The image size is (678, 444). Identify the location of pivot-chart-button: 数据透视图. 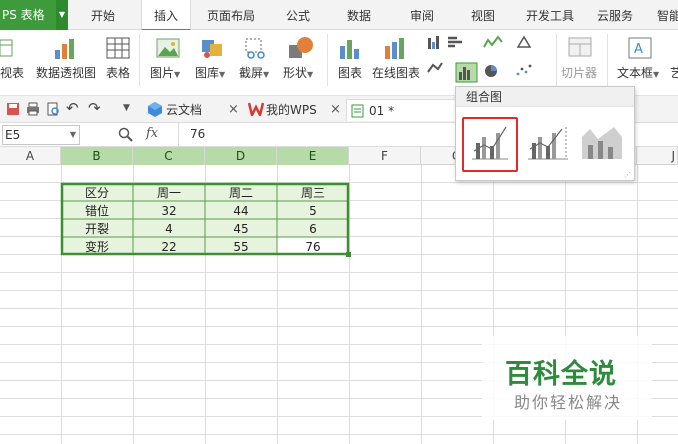
(66, 72).